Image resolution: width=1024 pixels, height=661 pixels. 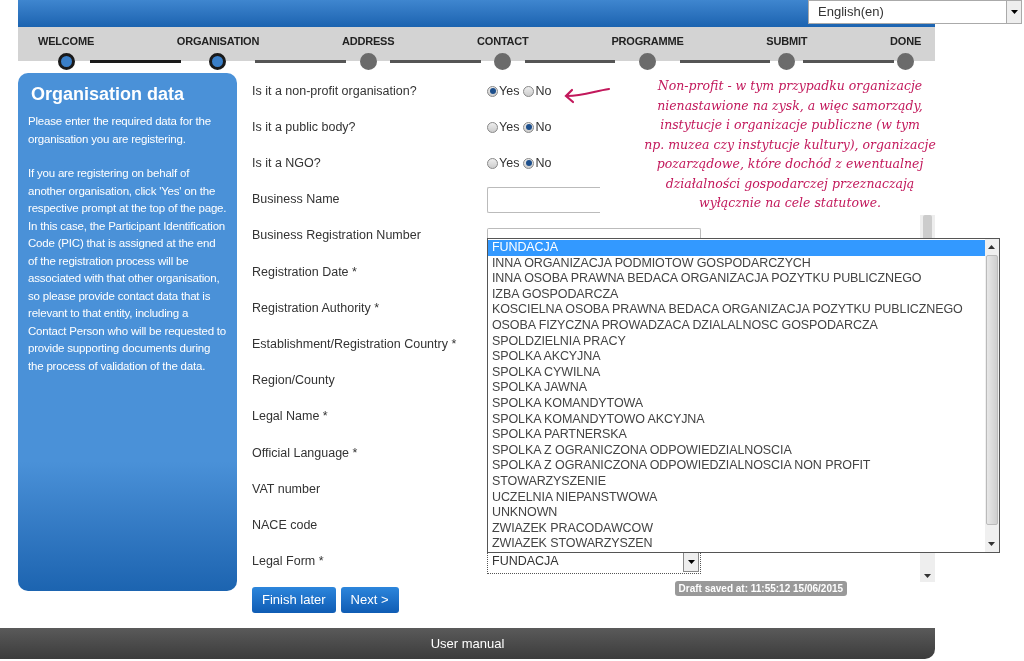 I want to click on field-label: Business Name, so click(x=296, y=200).